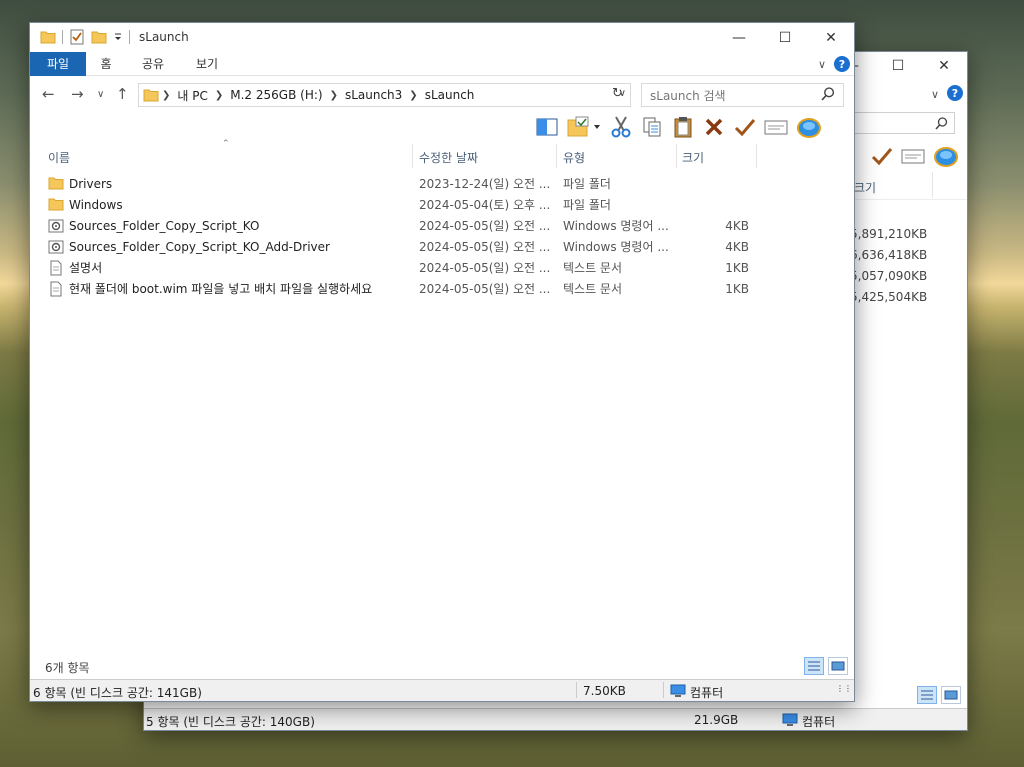 This screenshot has height=767, width=1024. I want to click on column-size: 크기, so click(693, 157).